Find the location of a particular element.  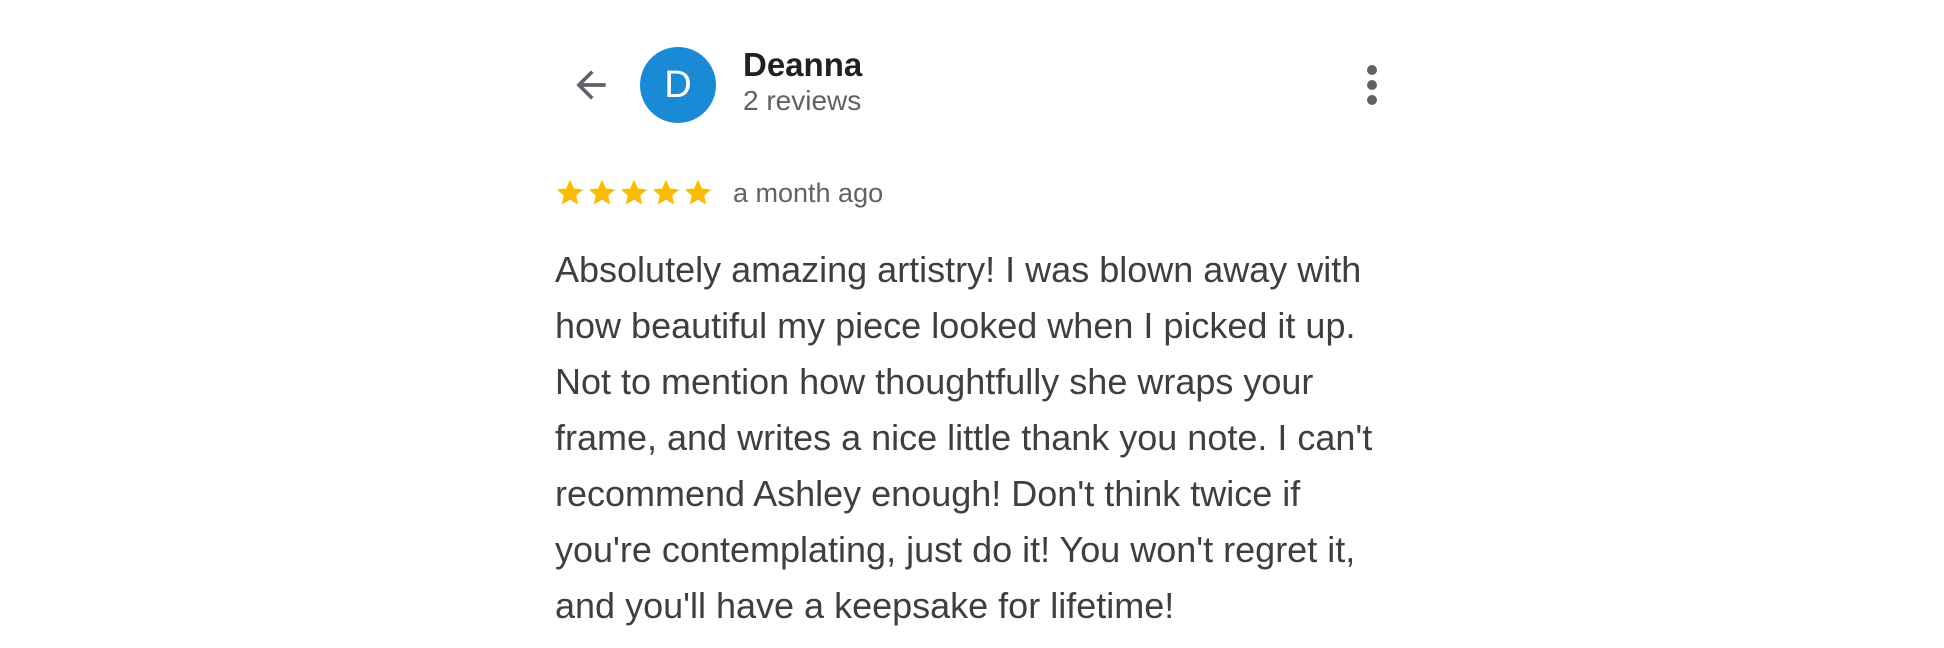

more-vertical-icon is located at coordinates (1372, 85).